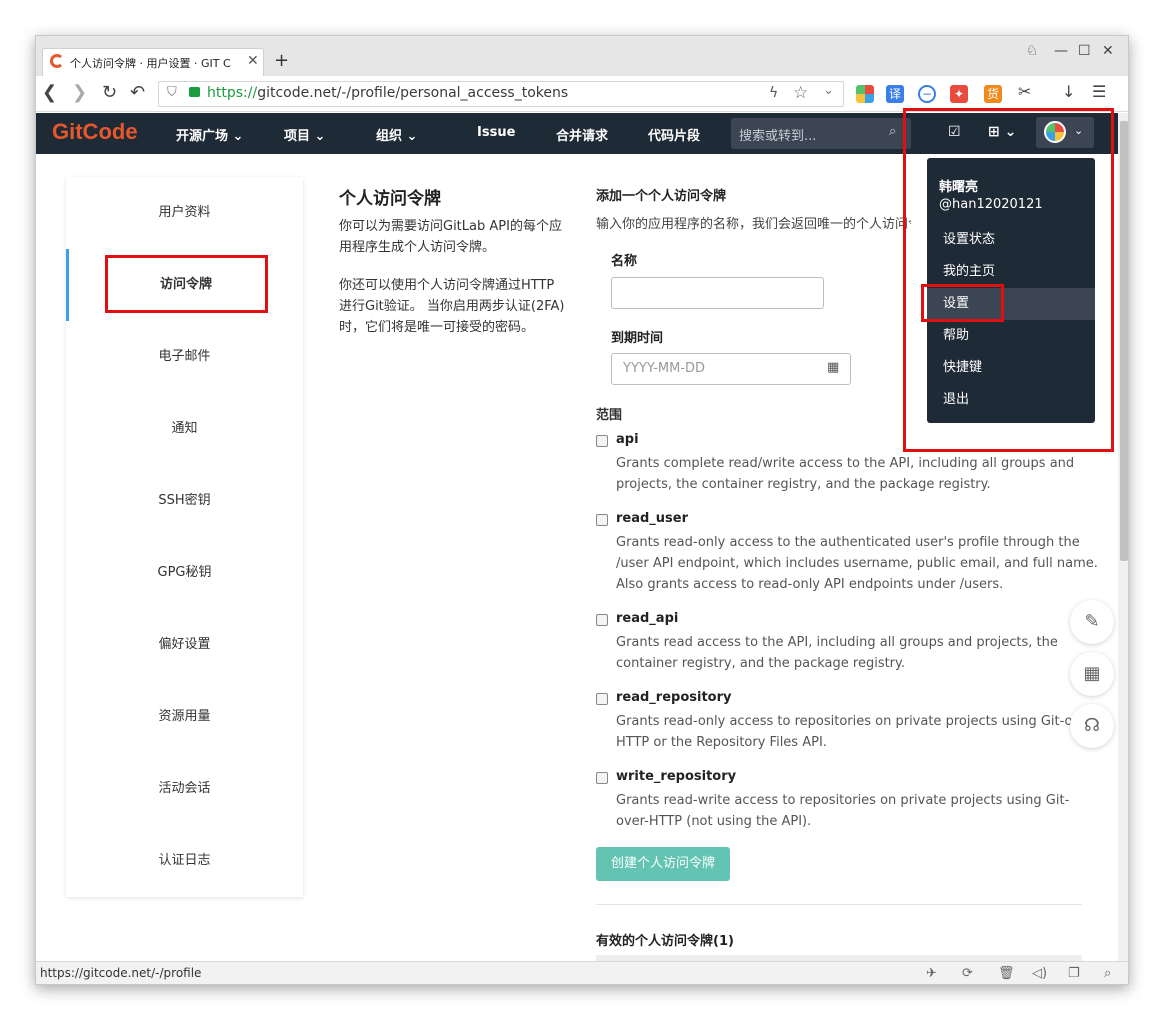 This screenshot has height=1020, width=1164. What do you see at coordinates (1092, 622) in the screenshot?
I see `feedback-icon: ✎` at bounding box center [1092, 622].